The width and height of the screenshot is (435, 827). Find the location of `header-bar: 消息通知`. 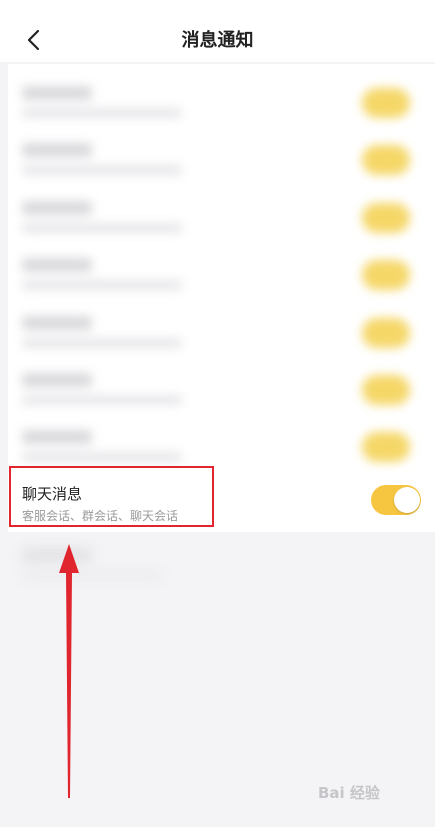

header-bar: 消息通知 is located at coordinates (217, 31).